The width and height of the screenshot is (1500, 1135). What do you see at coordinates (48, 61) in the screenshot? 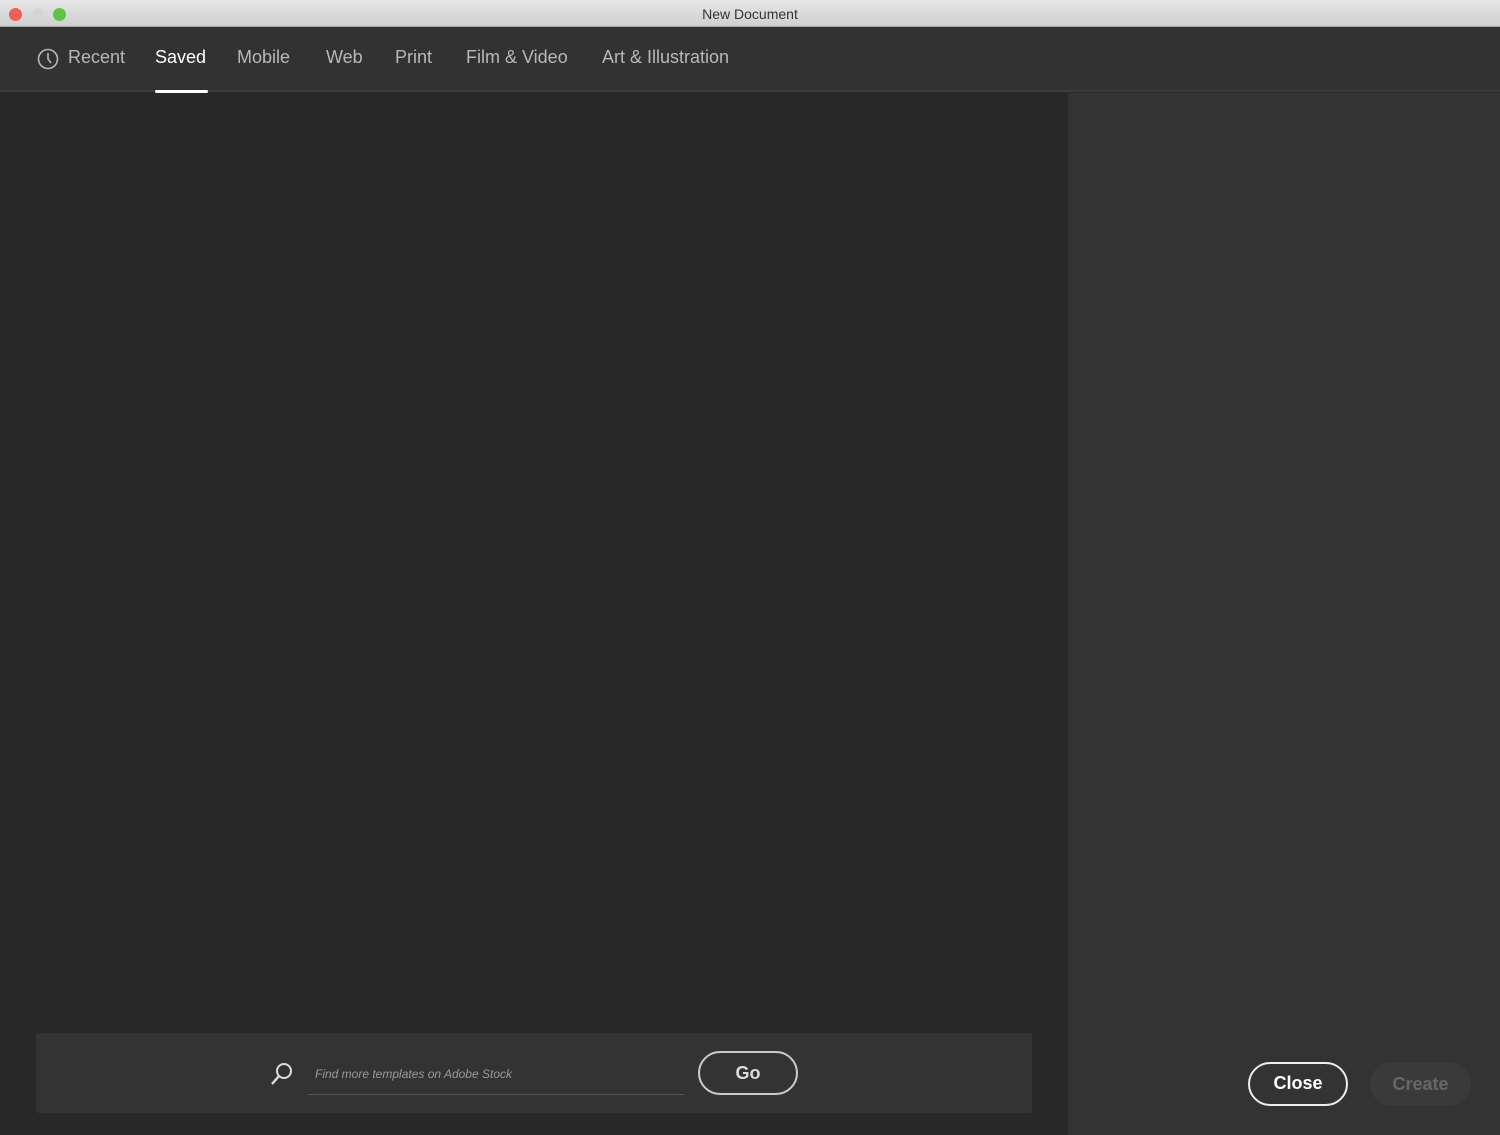
I see `clock-icon` at bounding box center [48, 61].